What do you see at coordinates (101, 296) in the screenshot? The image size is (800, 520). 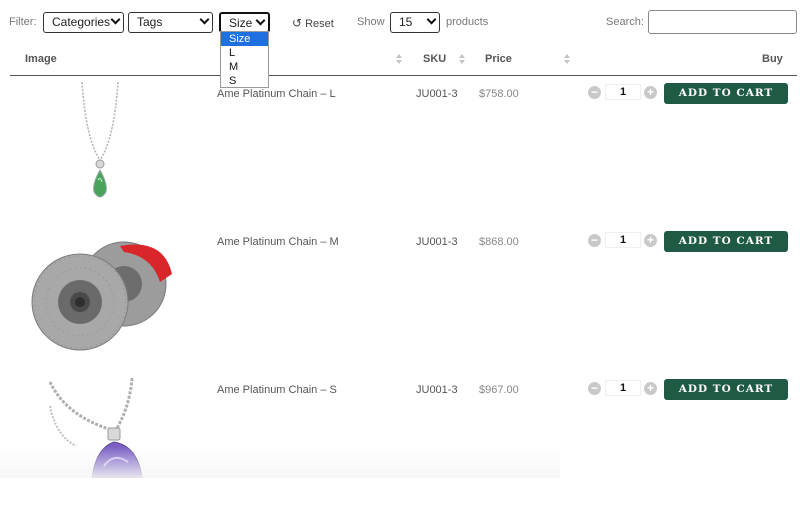 I see `brake-disc-icon` at bounding box center [101, 296].